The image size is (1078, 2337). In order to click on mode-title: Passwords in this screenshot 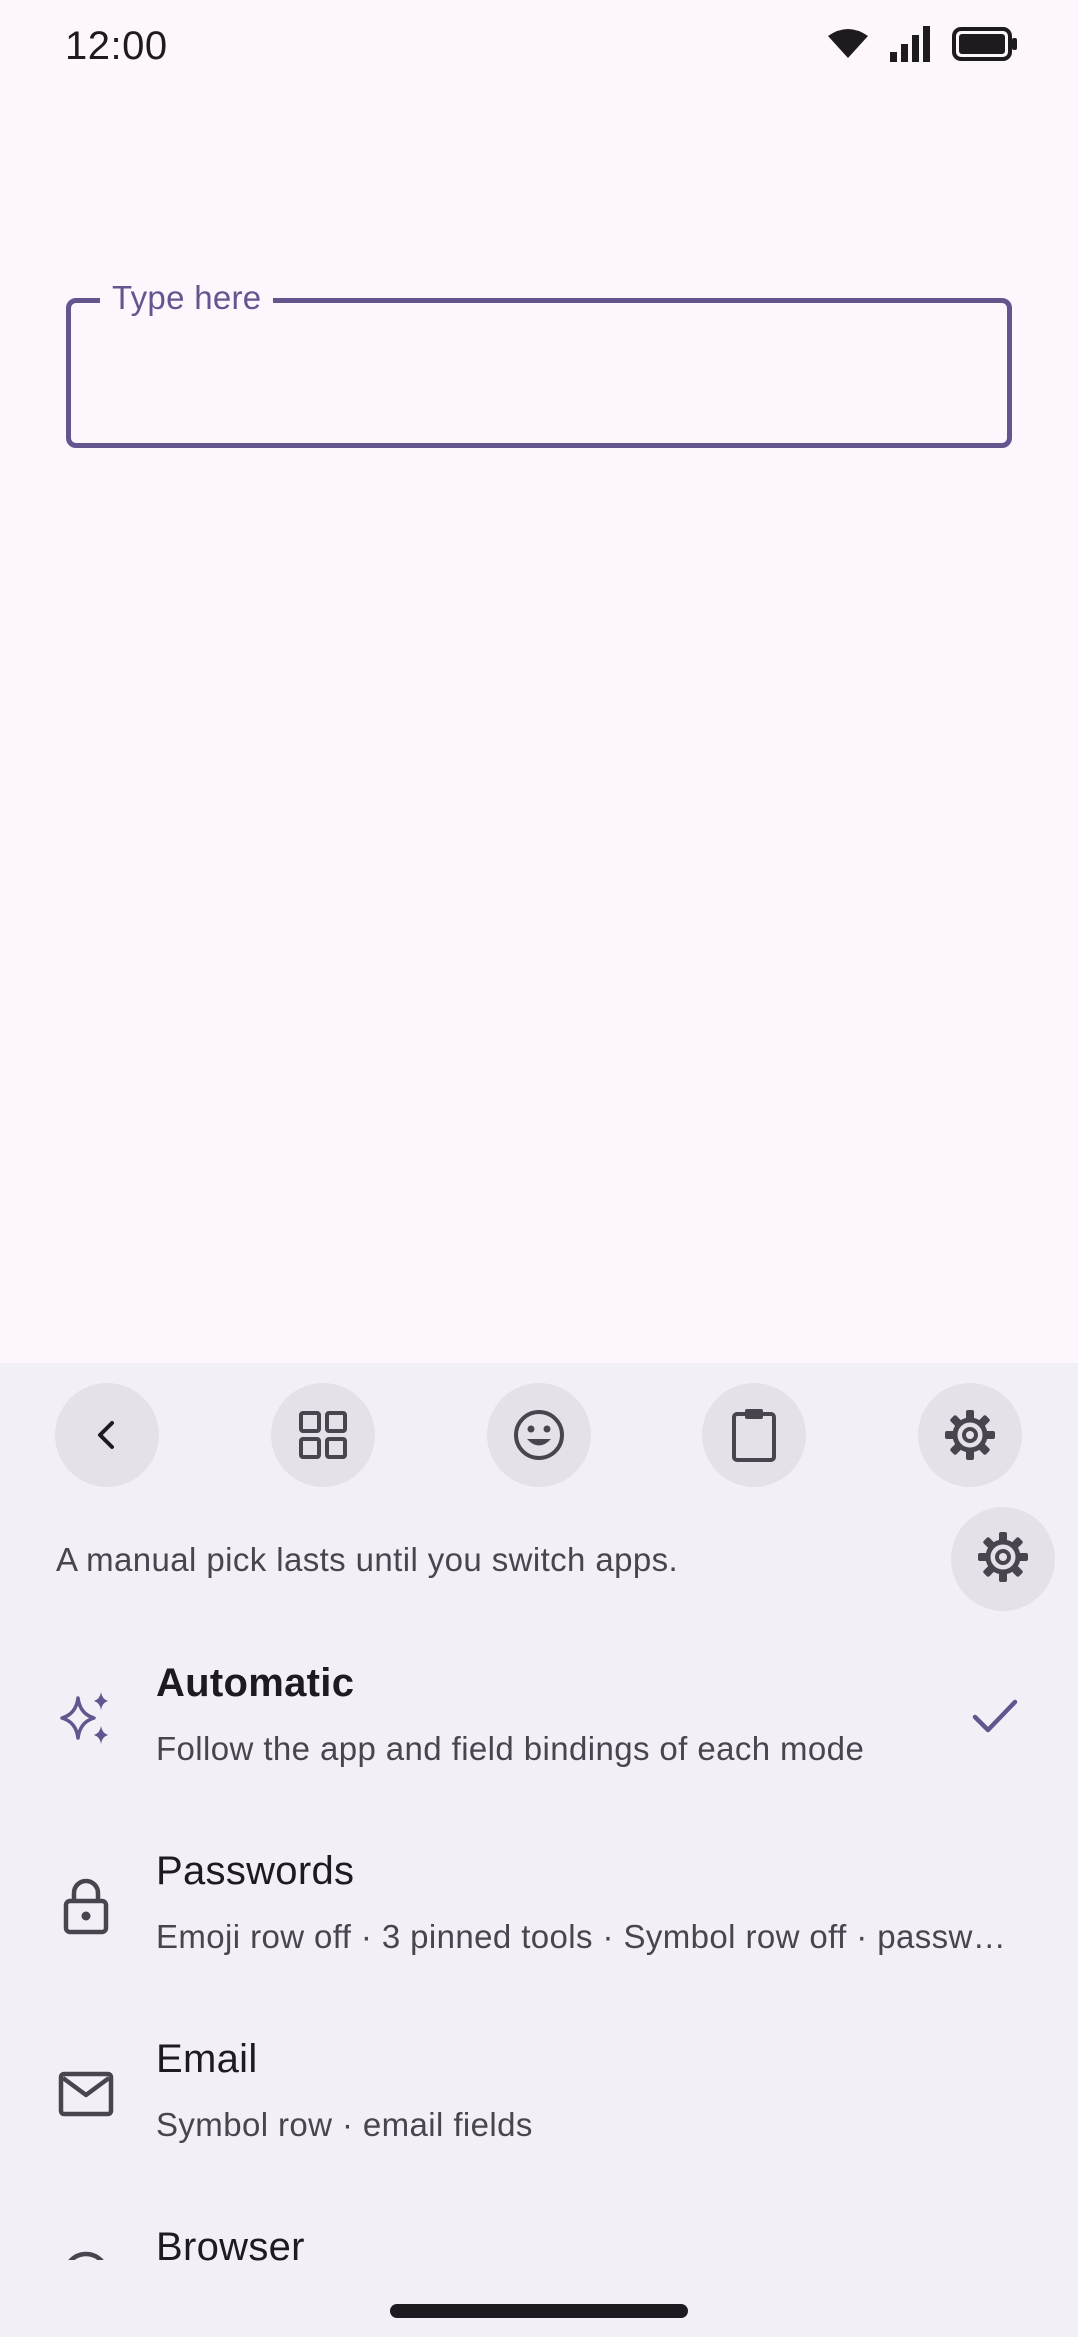, I will do `click(255, 1871)`.